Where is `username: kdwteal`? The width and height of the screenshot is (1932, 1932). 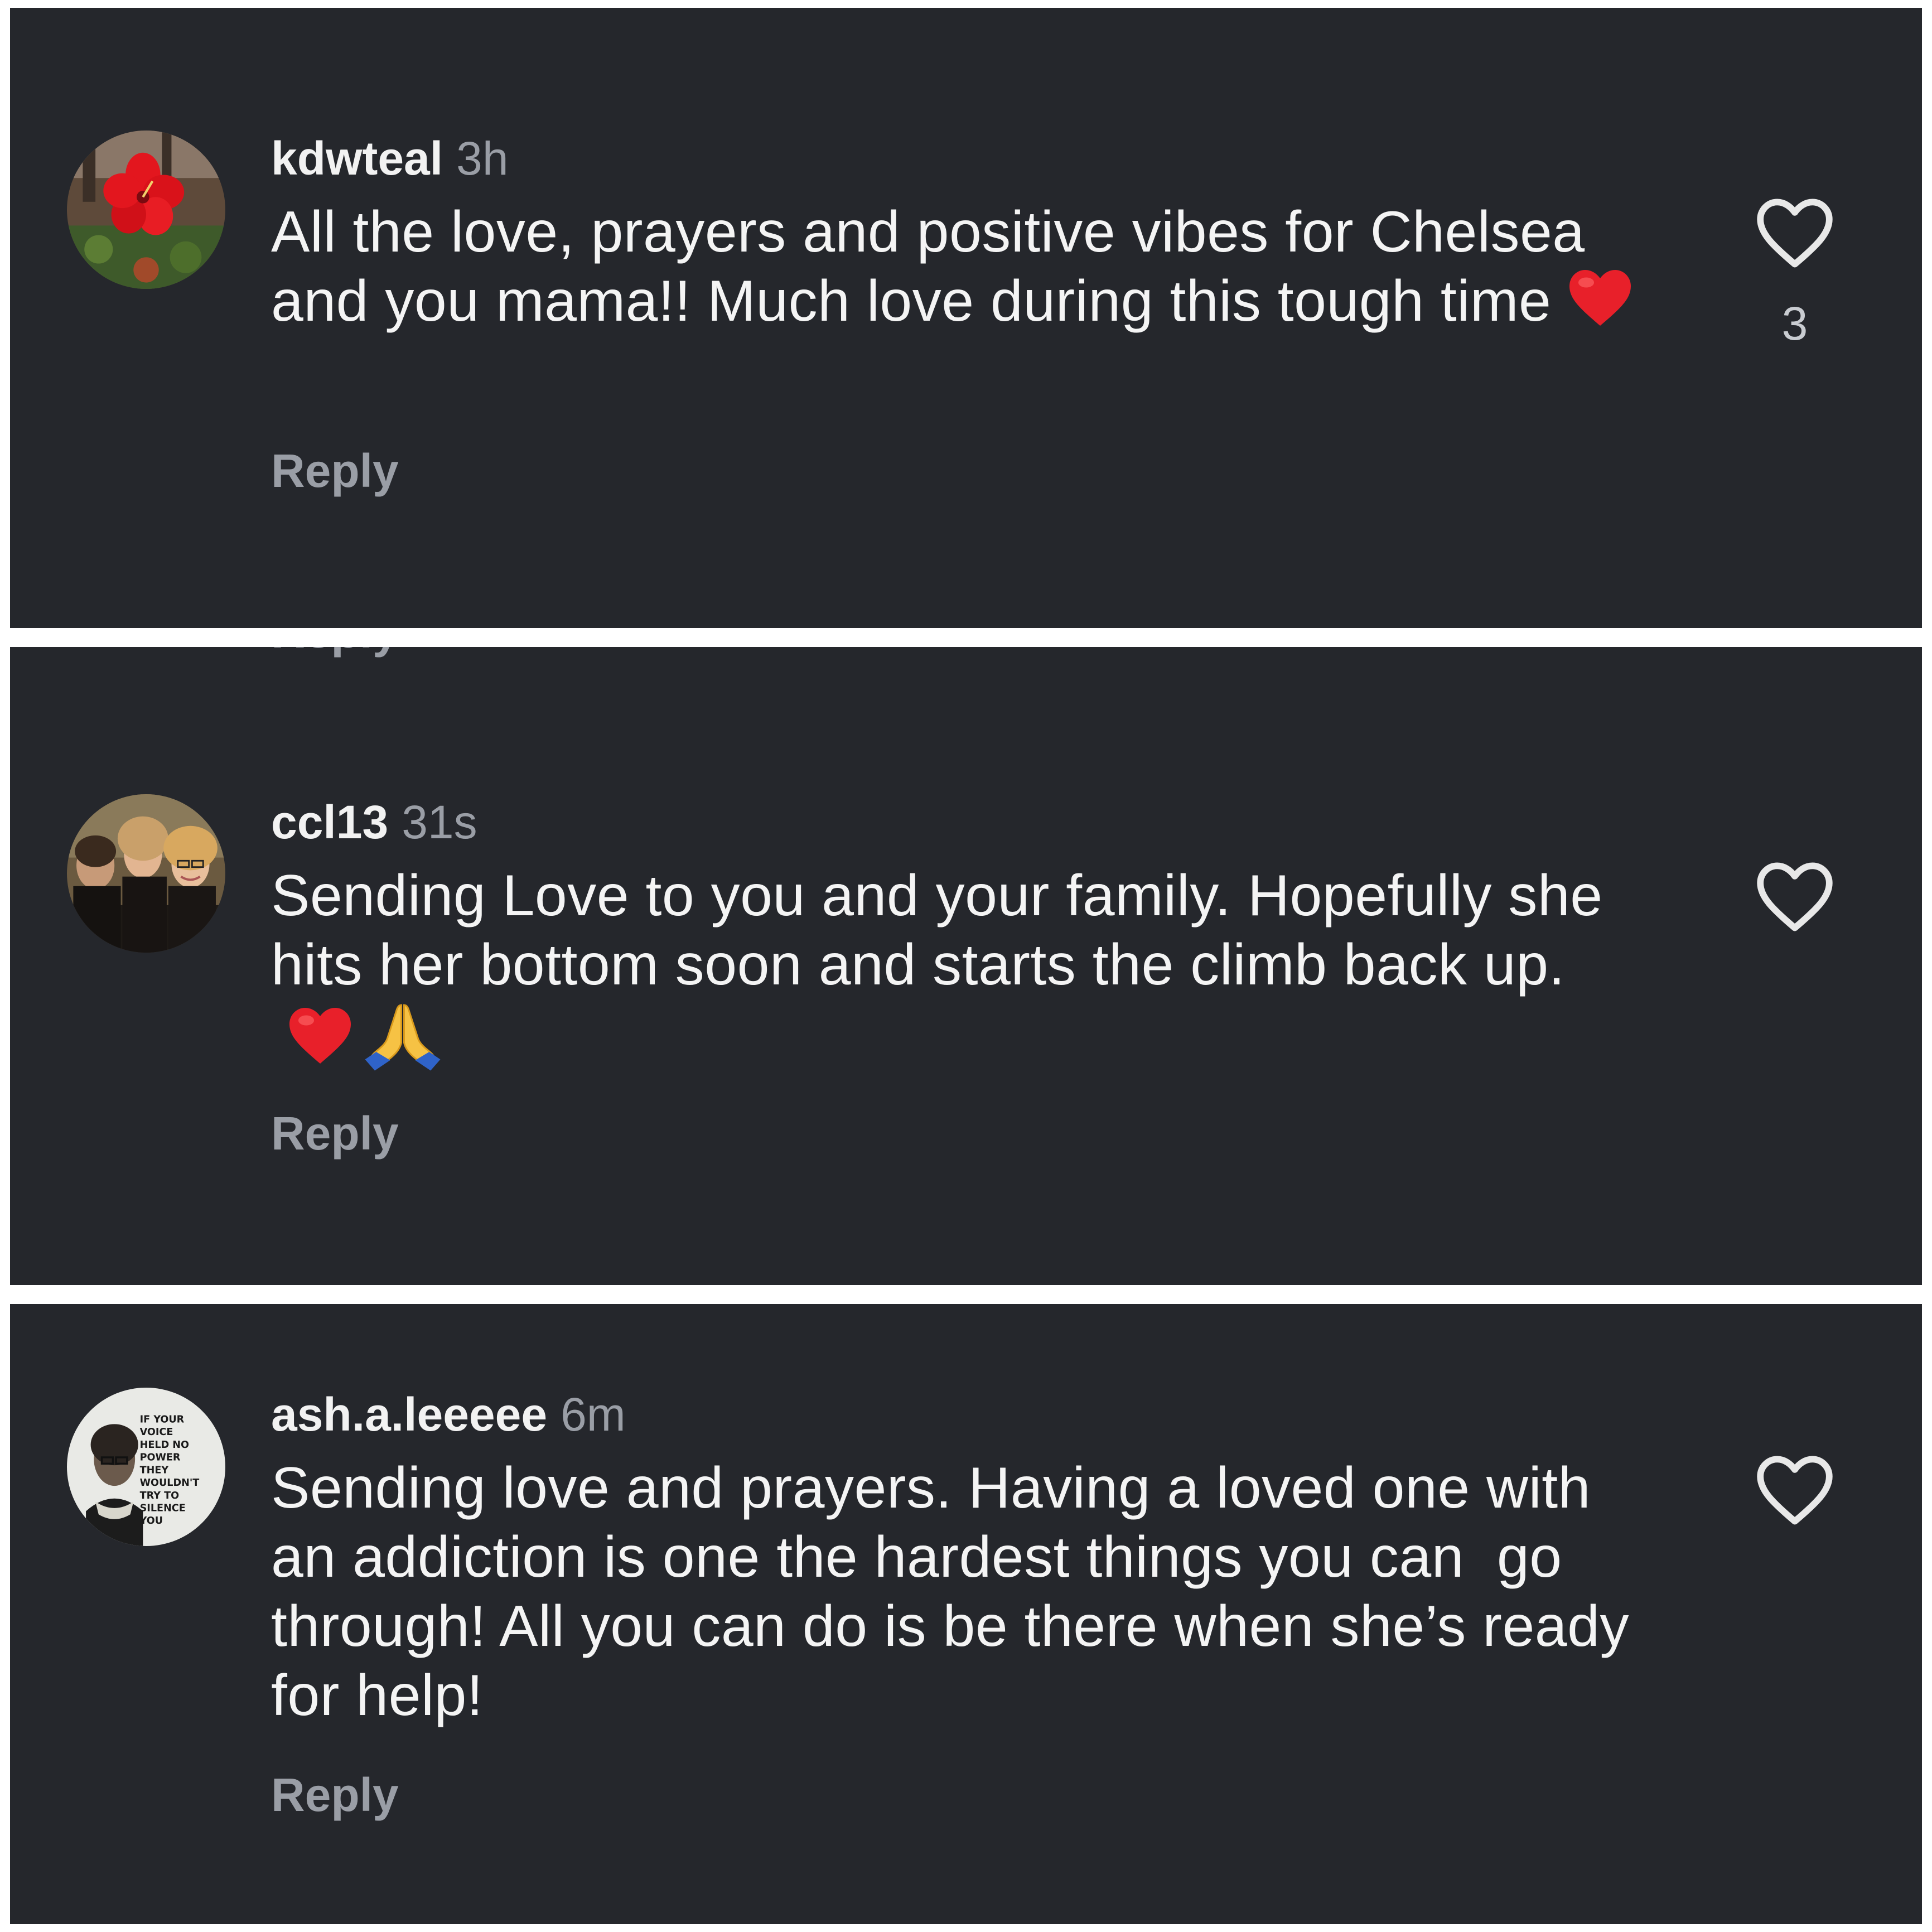
username: kdwteal is located at coordinates (357, 158).